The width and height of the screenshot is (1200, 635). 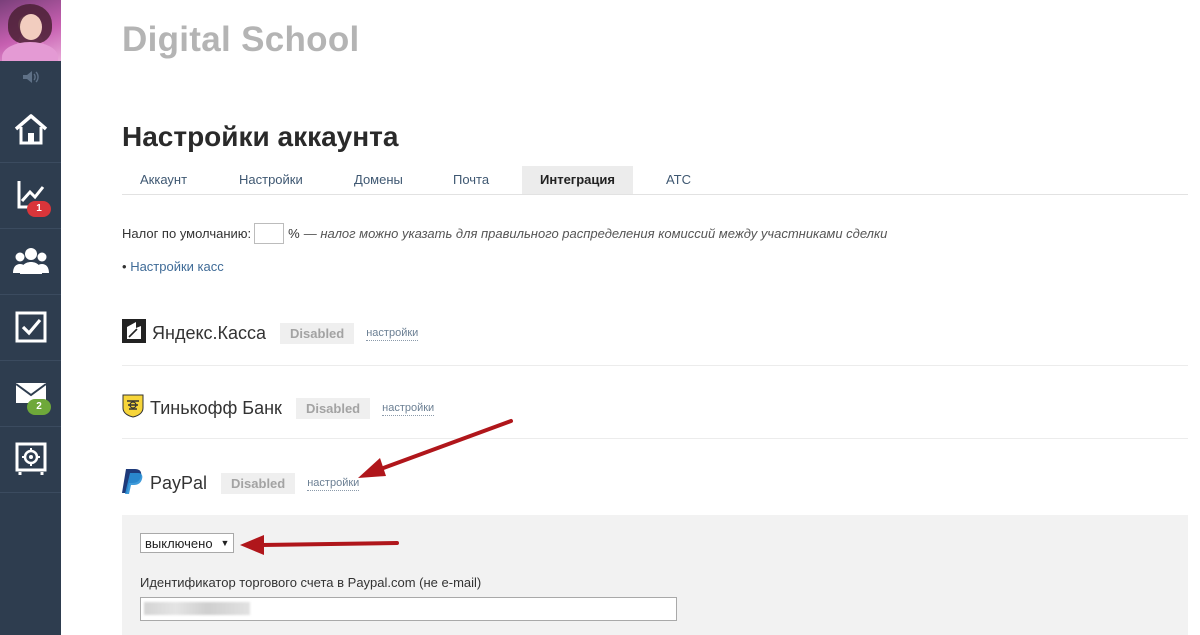 What do you see at coordinates (30, 195) in the screenshot?
I see `sidebar-item-reports: 1` at bounding box center [30, 195].